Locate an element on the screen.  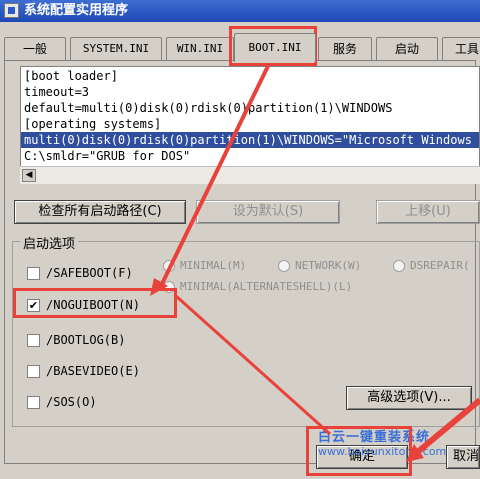
boot-ini-line: [boot loader] is located at coordinates (71, 76).